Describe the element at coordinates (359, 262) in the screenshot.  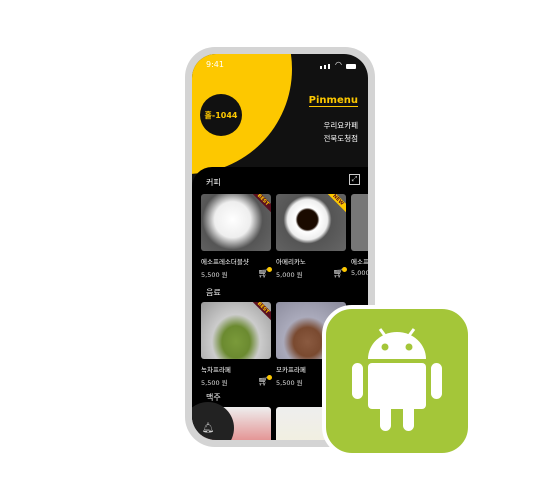
I see `menu-item-name: 에소프` at that location.